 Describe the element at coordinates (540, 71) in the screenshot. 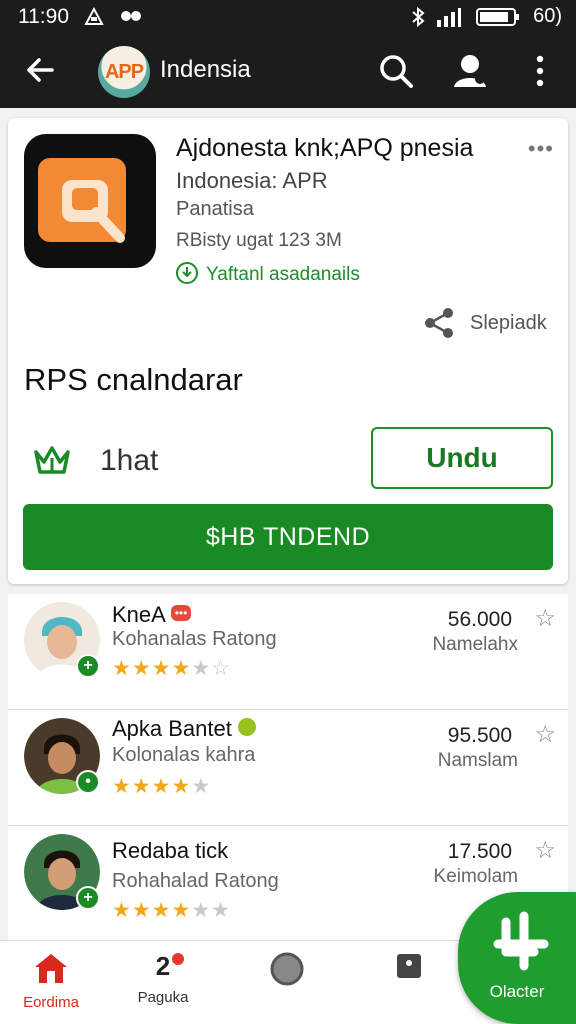

I see `more-vert-icon` at that location.